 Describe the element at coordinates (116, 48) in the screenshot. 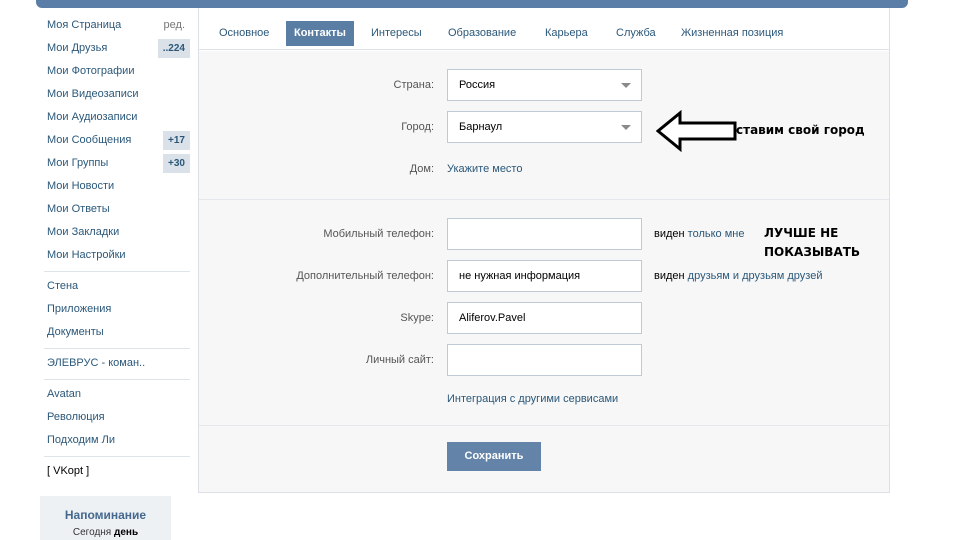

I see `sidebar-item-friends: Мои Друзья ..224` at that location.